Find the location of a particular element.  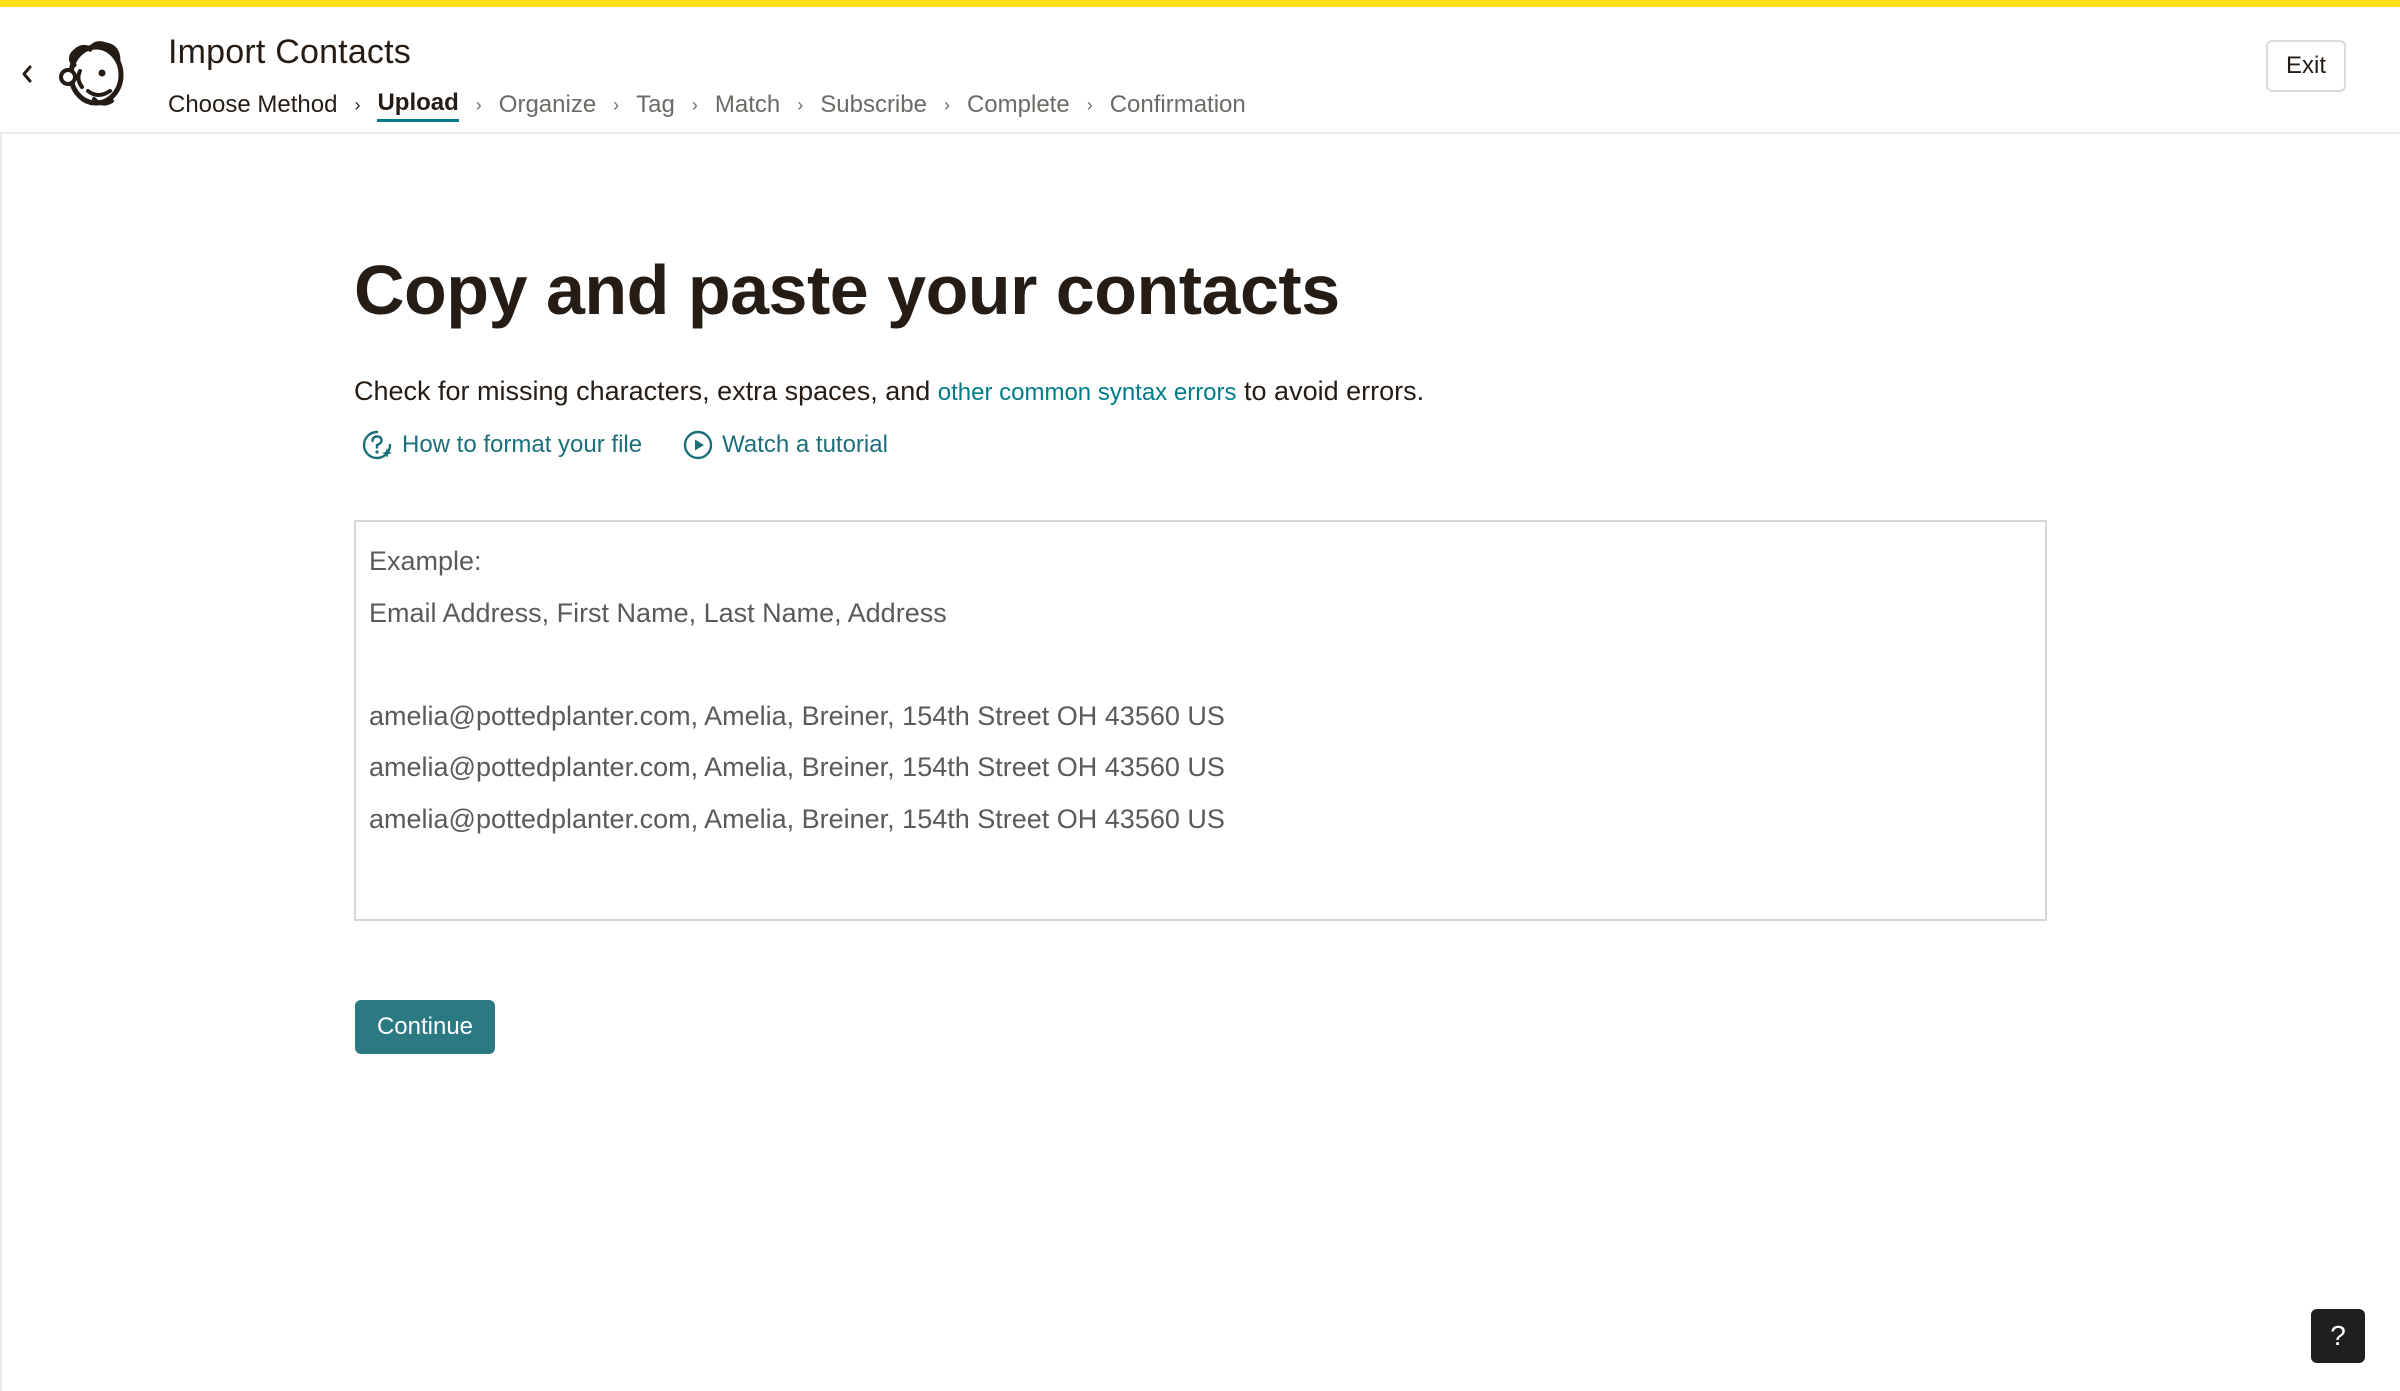

watch-tutorial-link: Watch a tutorial is located at coordinates (785, 445).